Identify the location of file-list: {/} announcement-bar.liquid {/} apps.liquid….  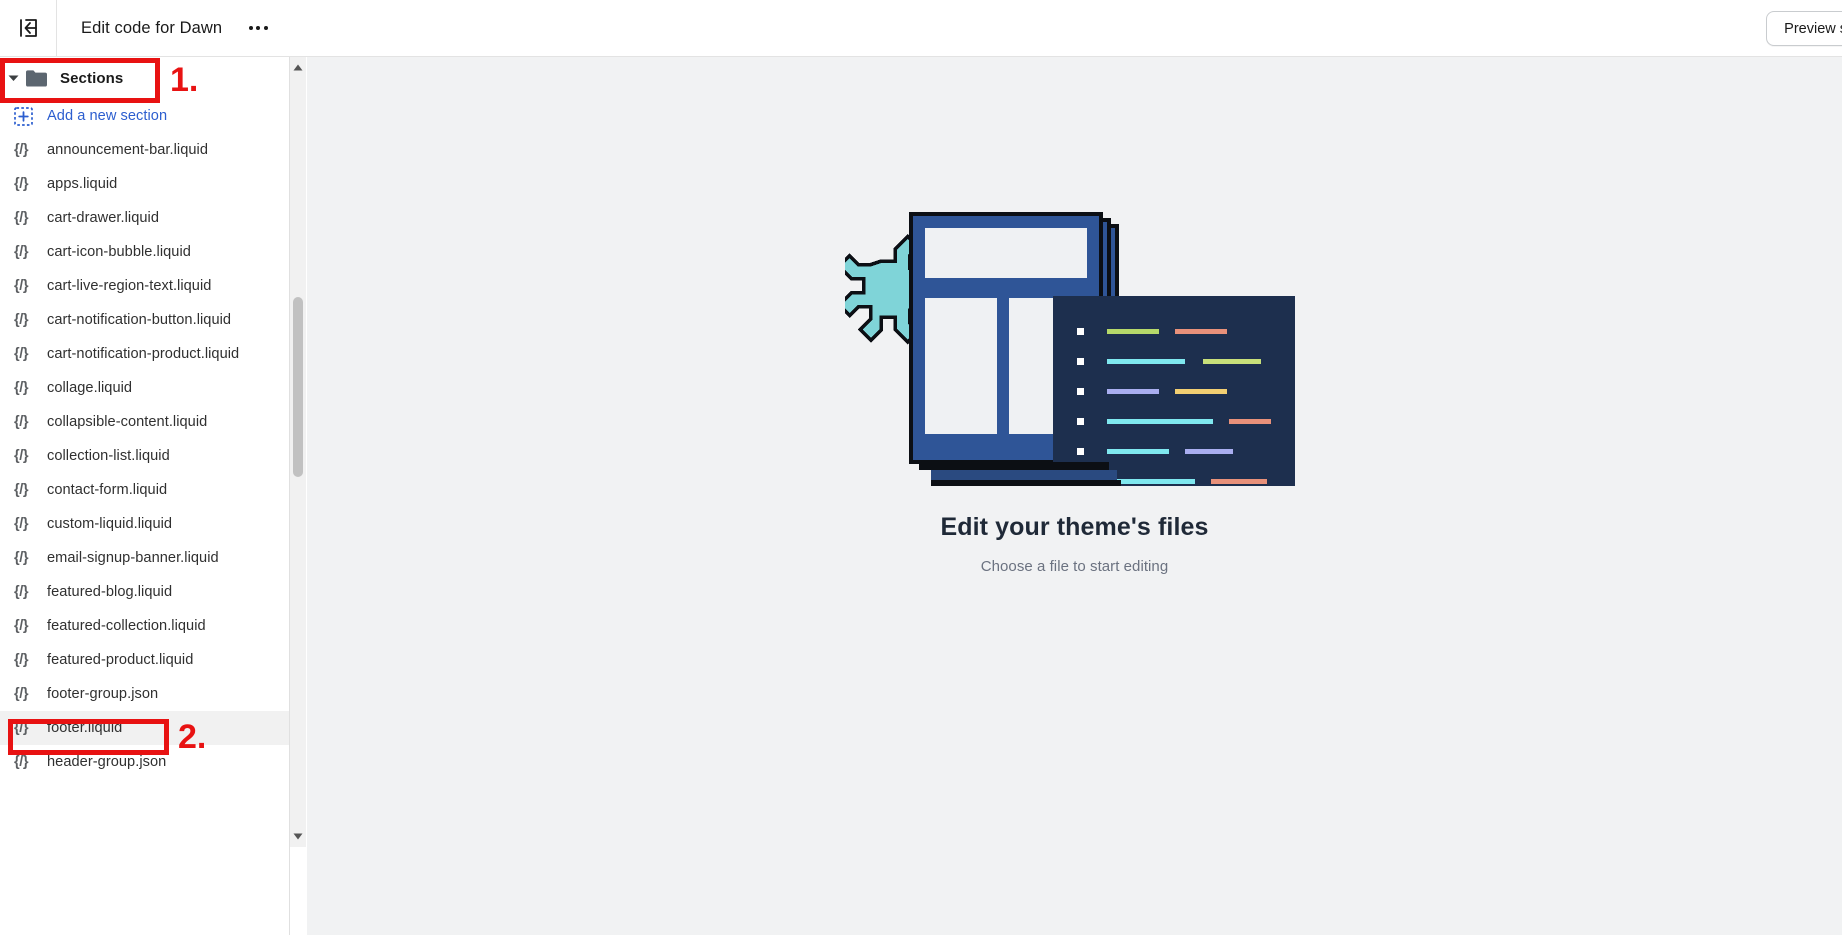
(145, 456).